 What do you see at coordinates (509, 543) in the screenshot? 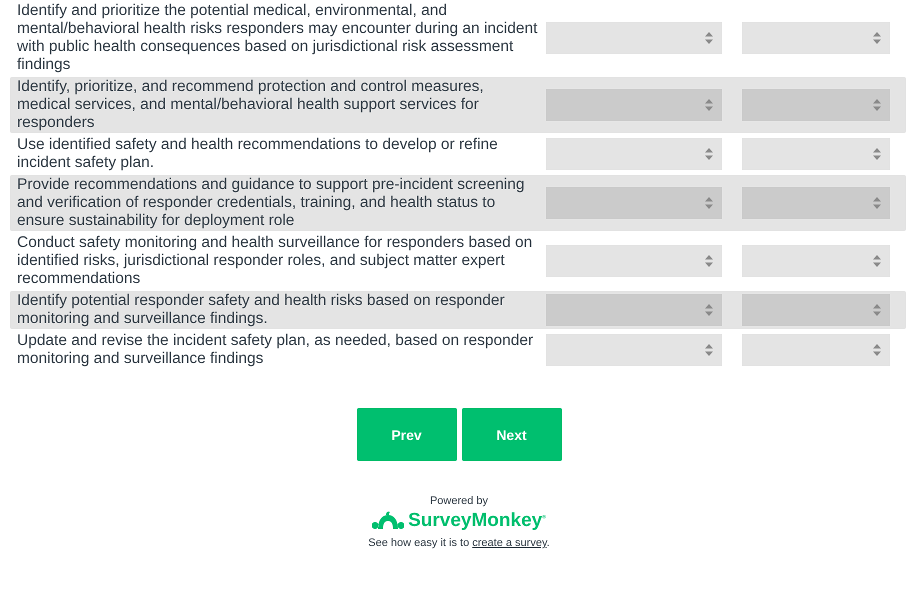
I see `create-survey-link: create a survey` at bounding box center [509, 543].